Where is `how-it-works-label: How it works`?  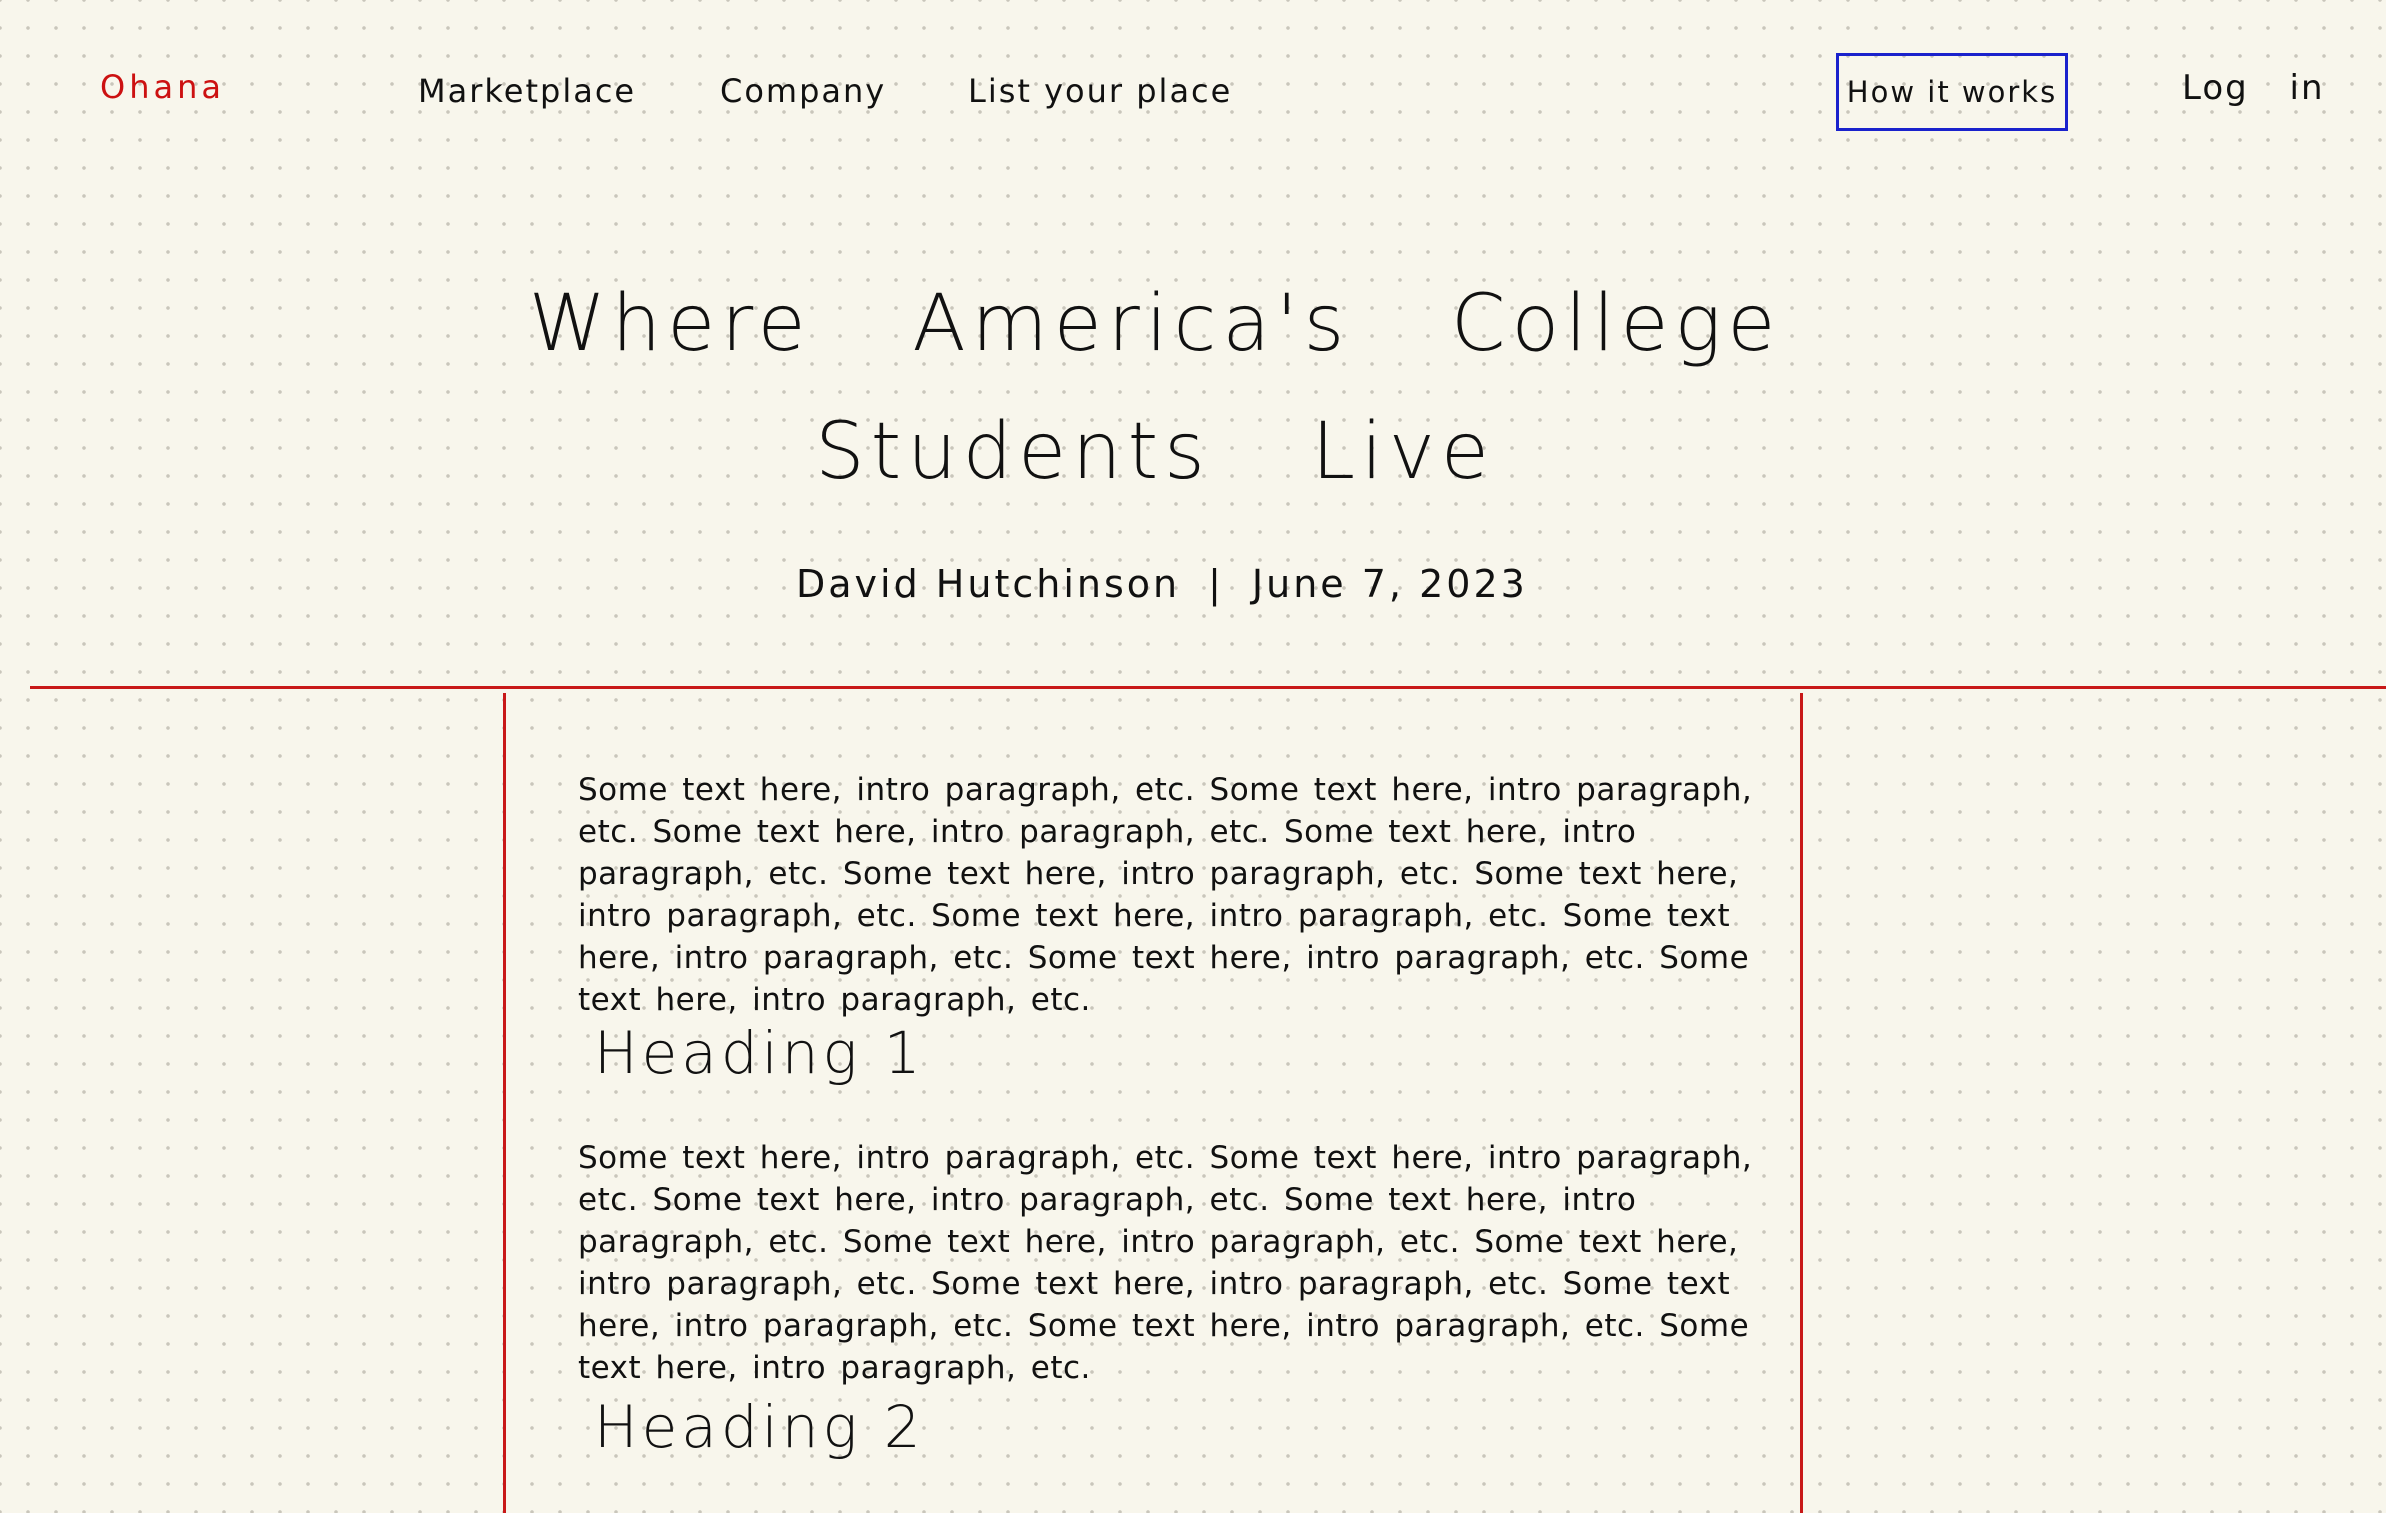
how-it-works-label: How it works is located at coordinates (1952, 92).